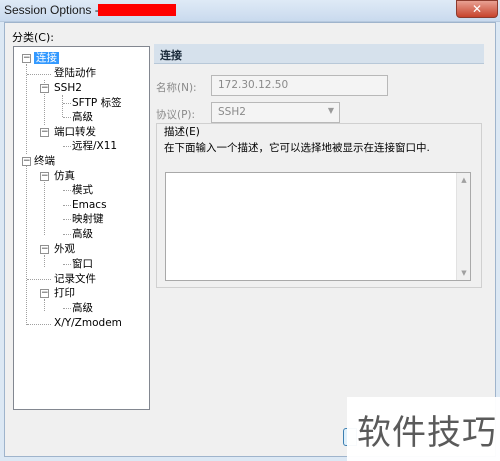  I want to click on tree-item-printing: 打印, so click(64, 293).